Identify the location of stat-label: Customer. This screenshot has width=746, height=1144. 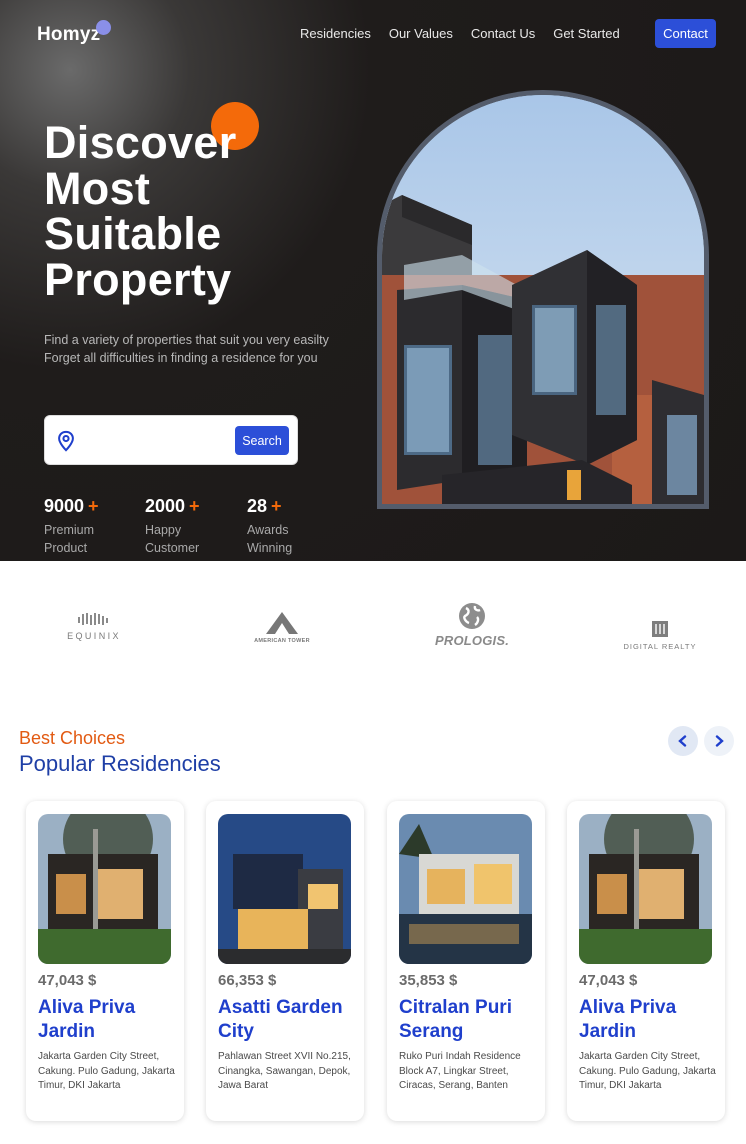
(172, 548).